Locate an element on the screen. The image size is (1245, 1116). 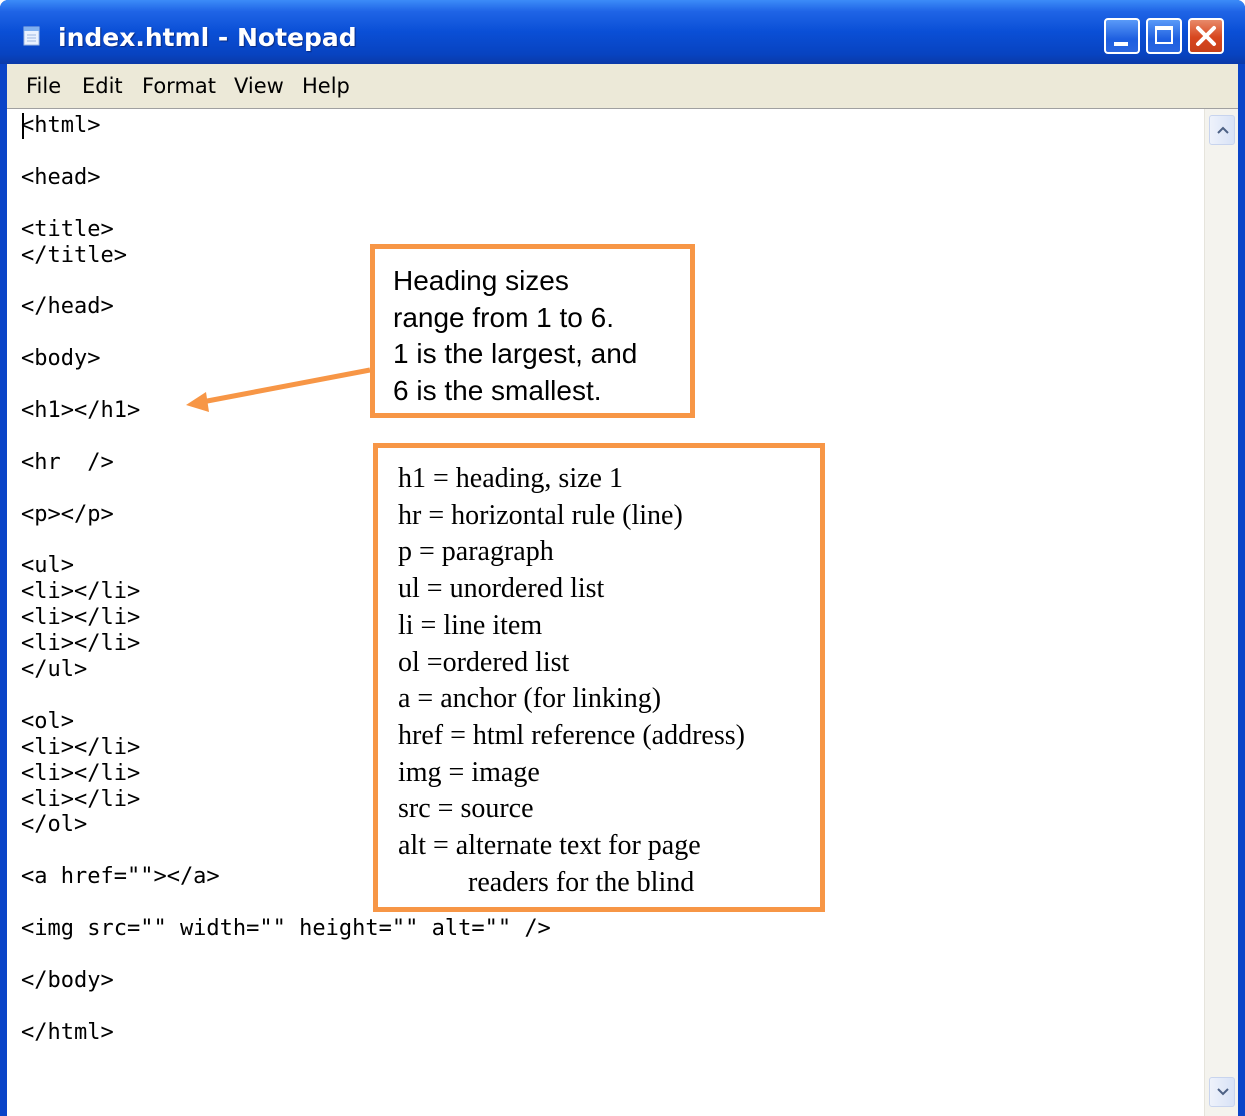
scroll-up-button is located at coordinates (1222, 130).